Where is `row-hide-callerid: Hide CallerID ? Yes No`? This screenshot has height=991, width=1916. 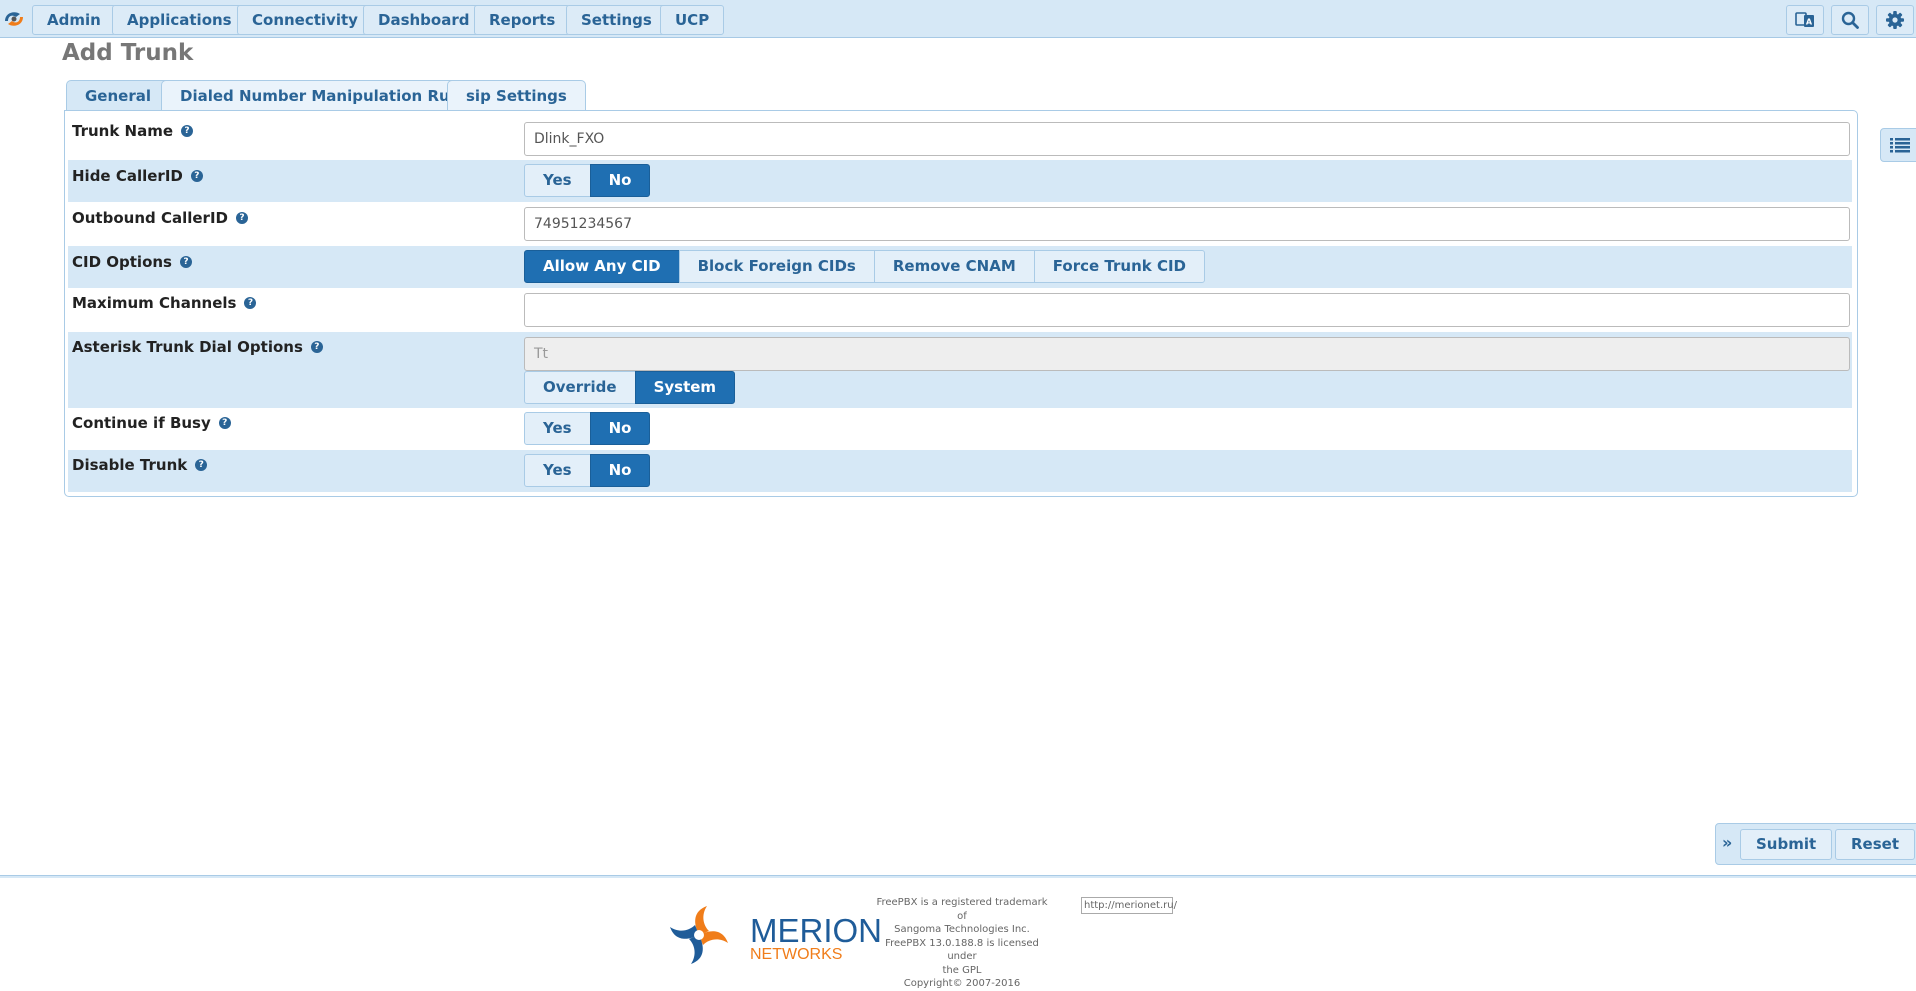 row-hide-callerid: Hide CallerID ? Yes No is located at coordinates (960, 181).